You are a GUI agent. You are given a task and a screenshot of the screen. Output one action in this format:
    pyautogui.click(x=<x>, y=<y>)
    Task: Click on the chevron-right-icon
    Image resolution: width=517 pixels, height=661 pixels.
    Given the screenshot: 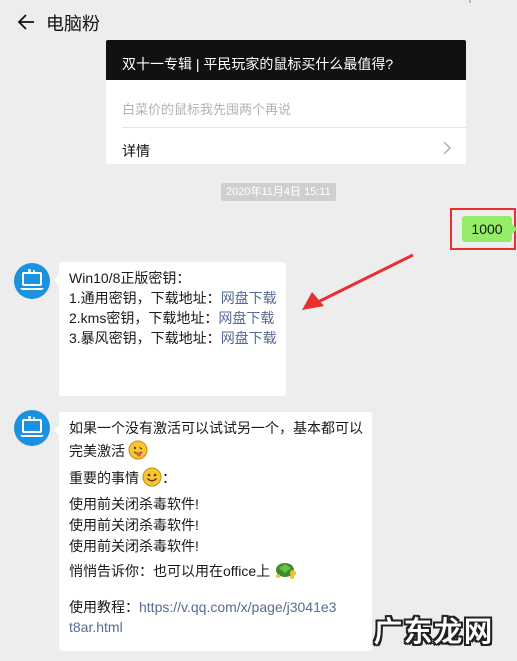 What is the action you would take?
    pyautogui.click(x=447, y=148)
    